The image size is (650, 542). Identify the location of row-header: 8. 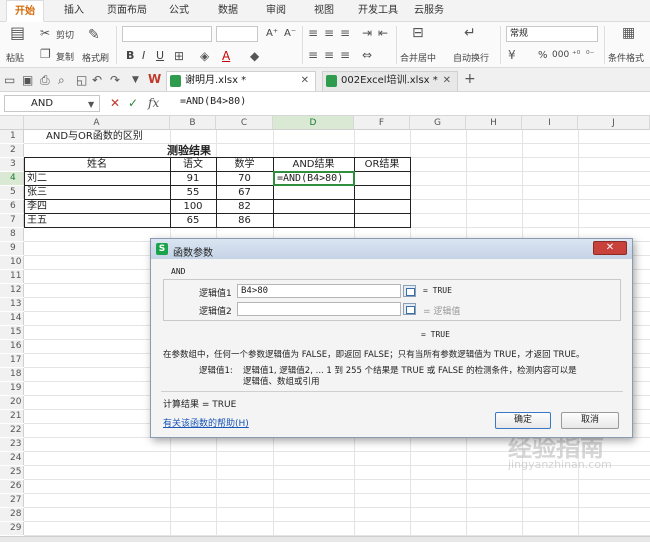
(12, 234).